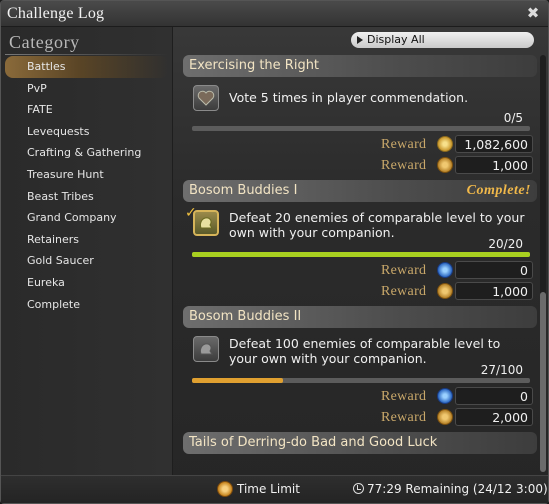 Image resolution: width=549 pixels, height=504 pixels. Describe the element at coordinates (243, 190) in the screenshot. I see `challenge-title: Bosom Buddies I` at that location.